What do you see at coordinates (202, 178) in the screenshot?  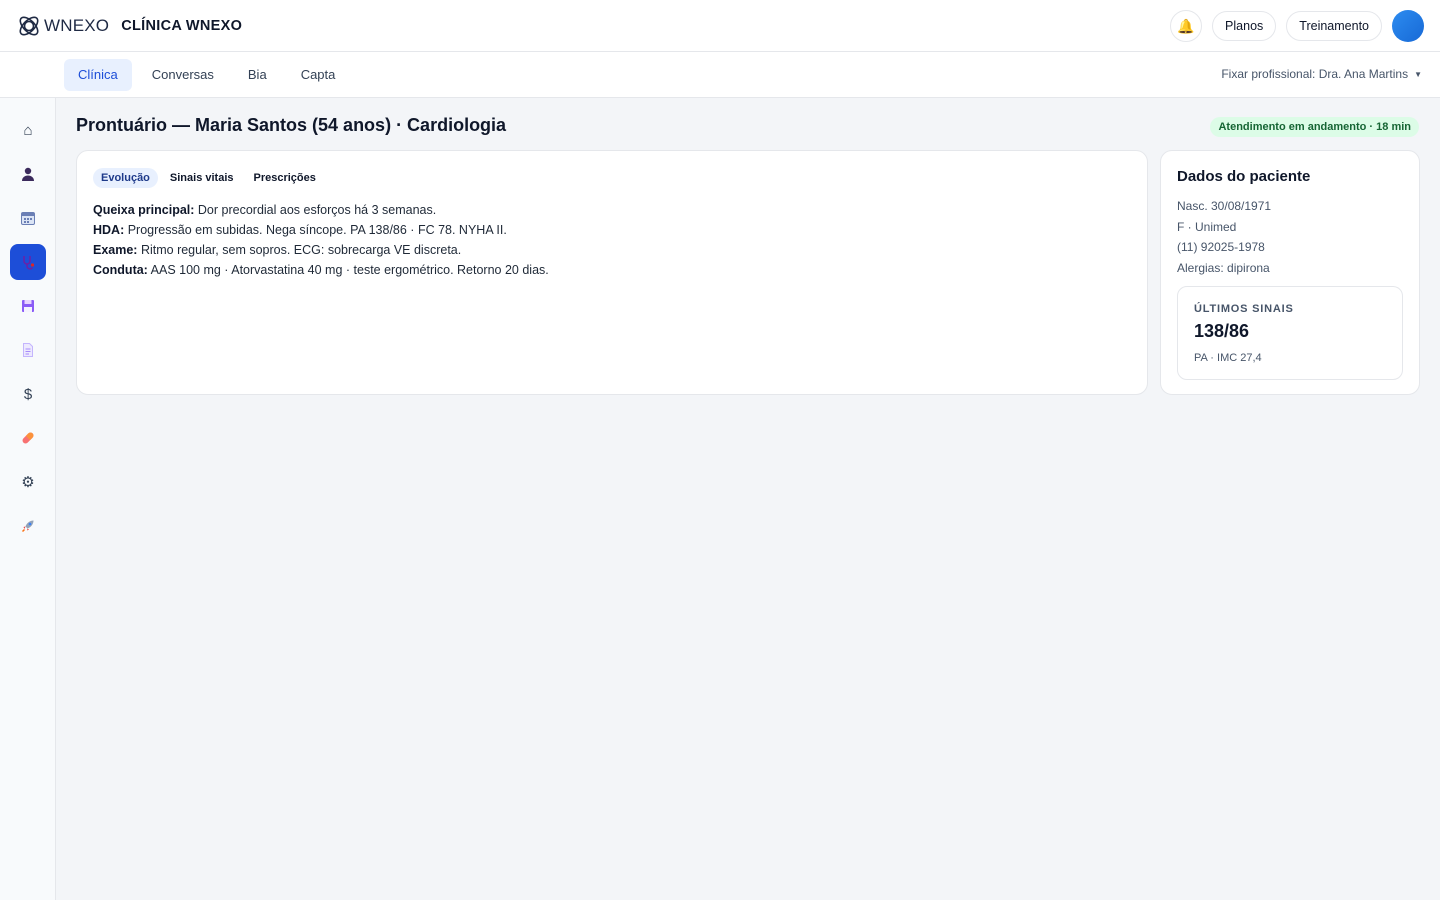 I see `tab-sinais-vitais: Sinais vitais` at bounding box center [202, 178].